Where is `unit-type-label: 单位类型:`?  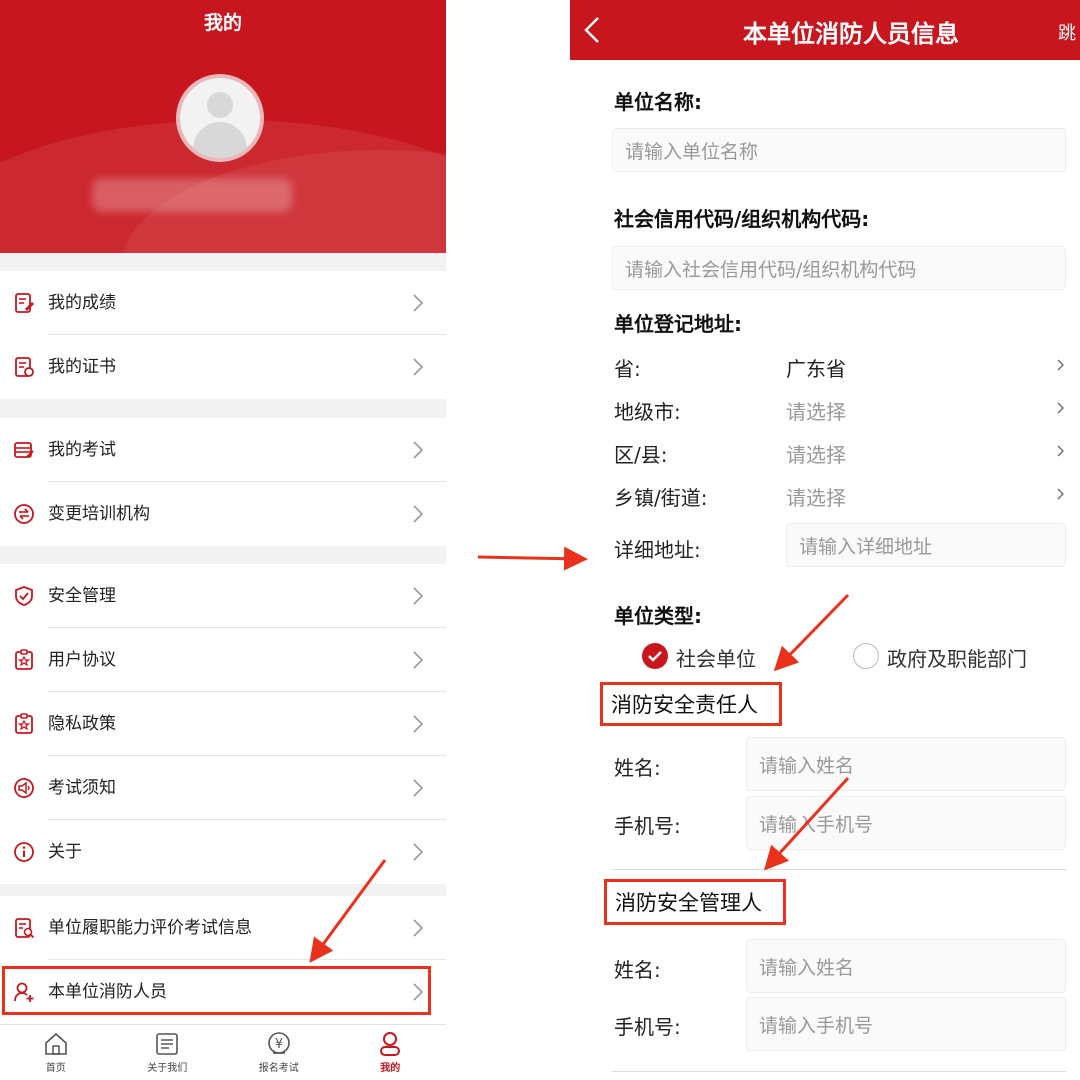
unit-type-label: 单位类型: is located at coordinates (658, 616).